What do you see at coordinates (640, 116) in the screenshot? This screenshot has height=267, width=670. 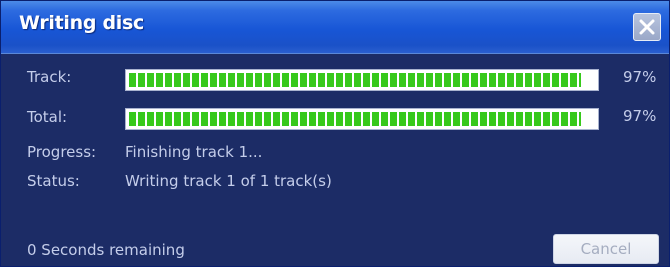 I see `total-percent: 97%` at bounding box center [640, 116].